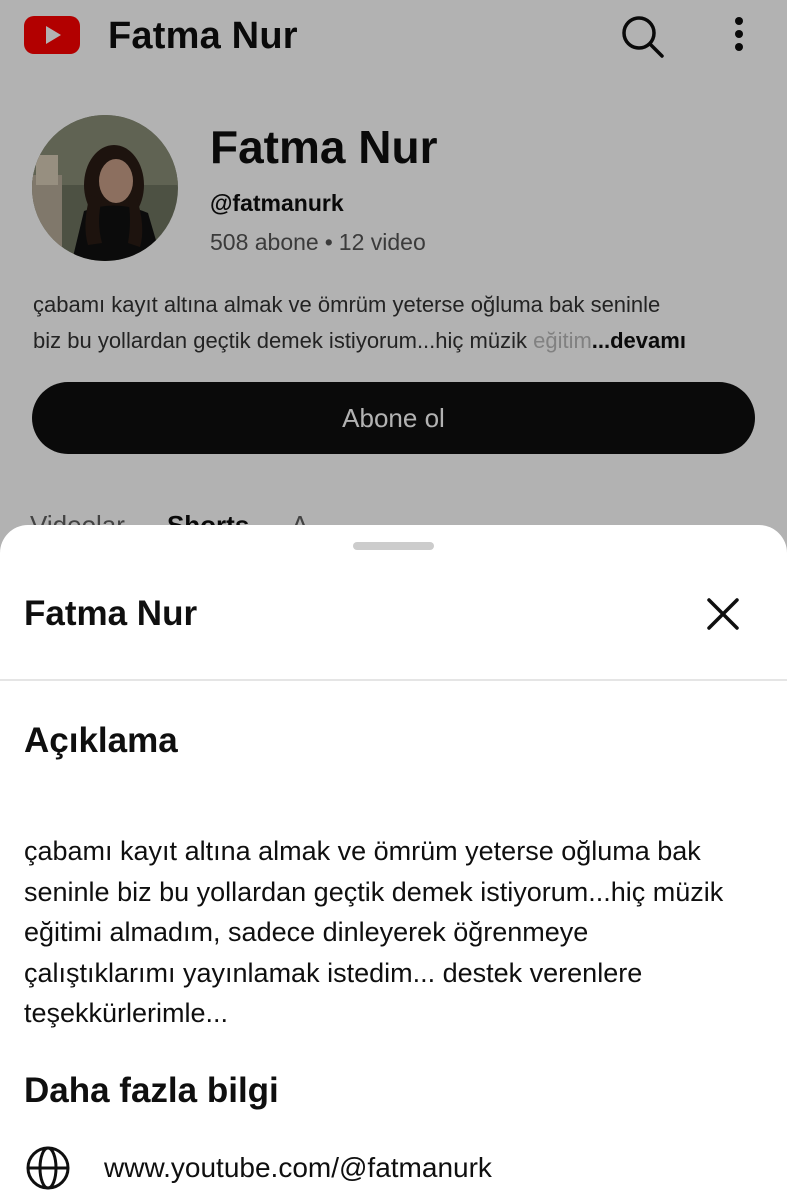 The height and width of the screenshot is (1200, 787). I want to click on channel-link-row: www.youtube.com/@fatmanurk, so click(394, 1168).